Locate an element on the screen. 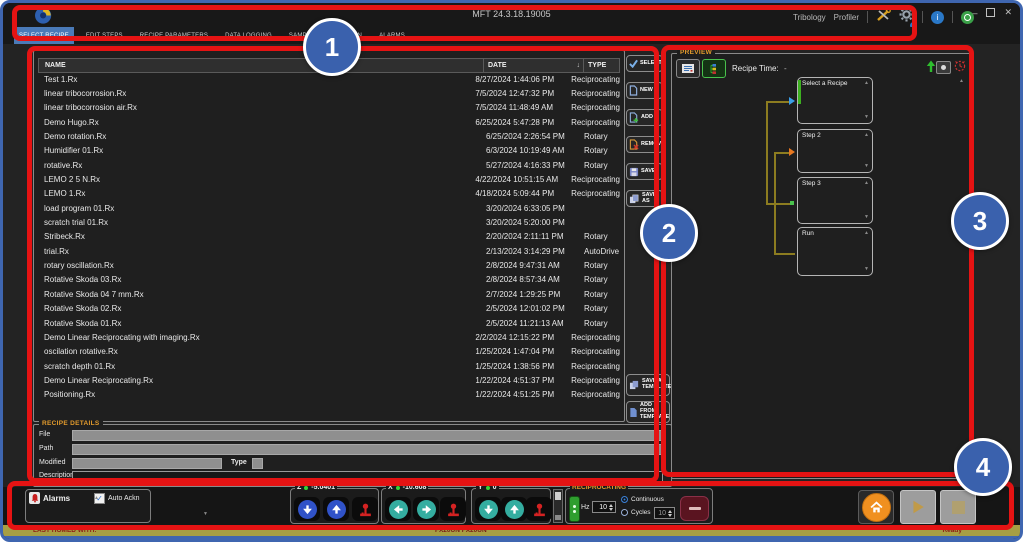 The image size is (1023, 542). flow-step-2: Step 2 ▲ ▼ is located at coordinates (835, 151).